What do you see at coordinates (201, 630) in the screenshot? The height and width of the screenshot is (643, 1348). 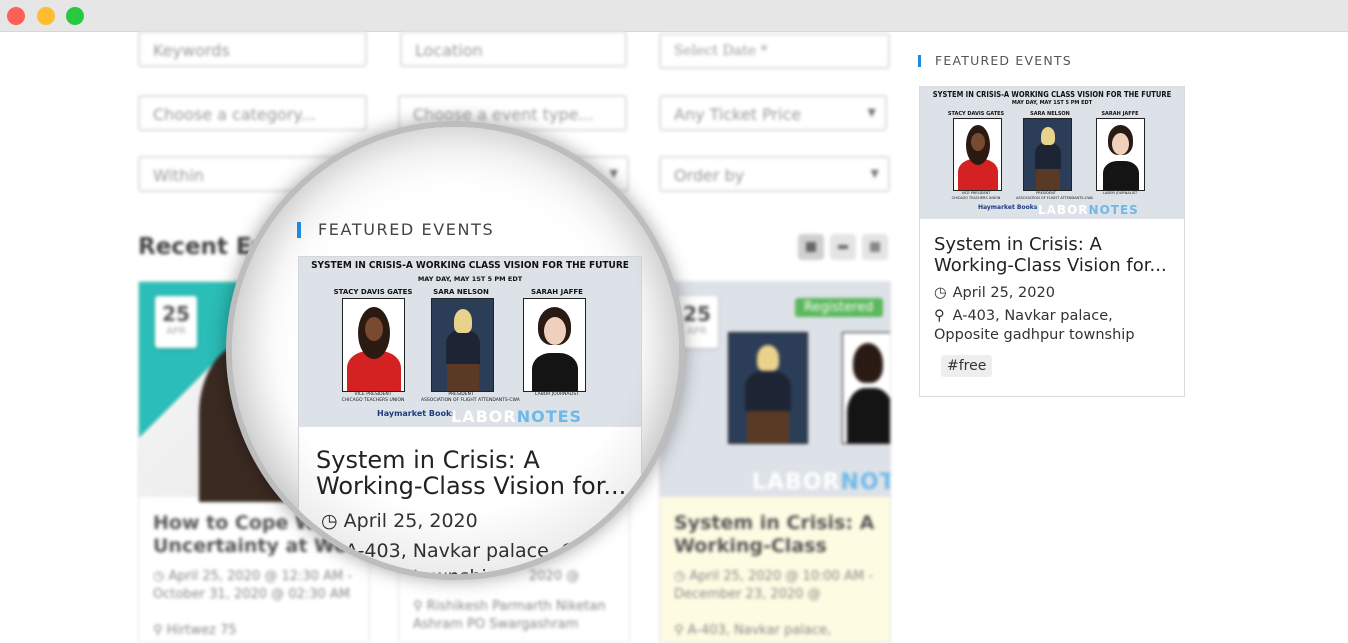 I see `event-location-text: Hirtwez 75` at bounding box center [201, 630].